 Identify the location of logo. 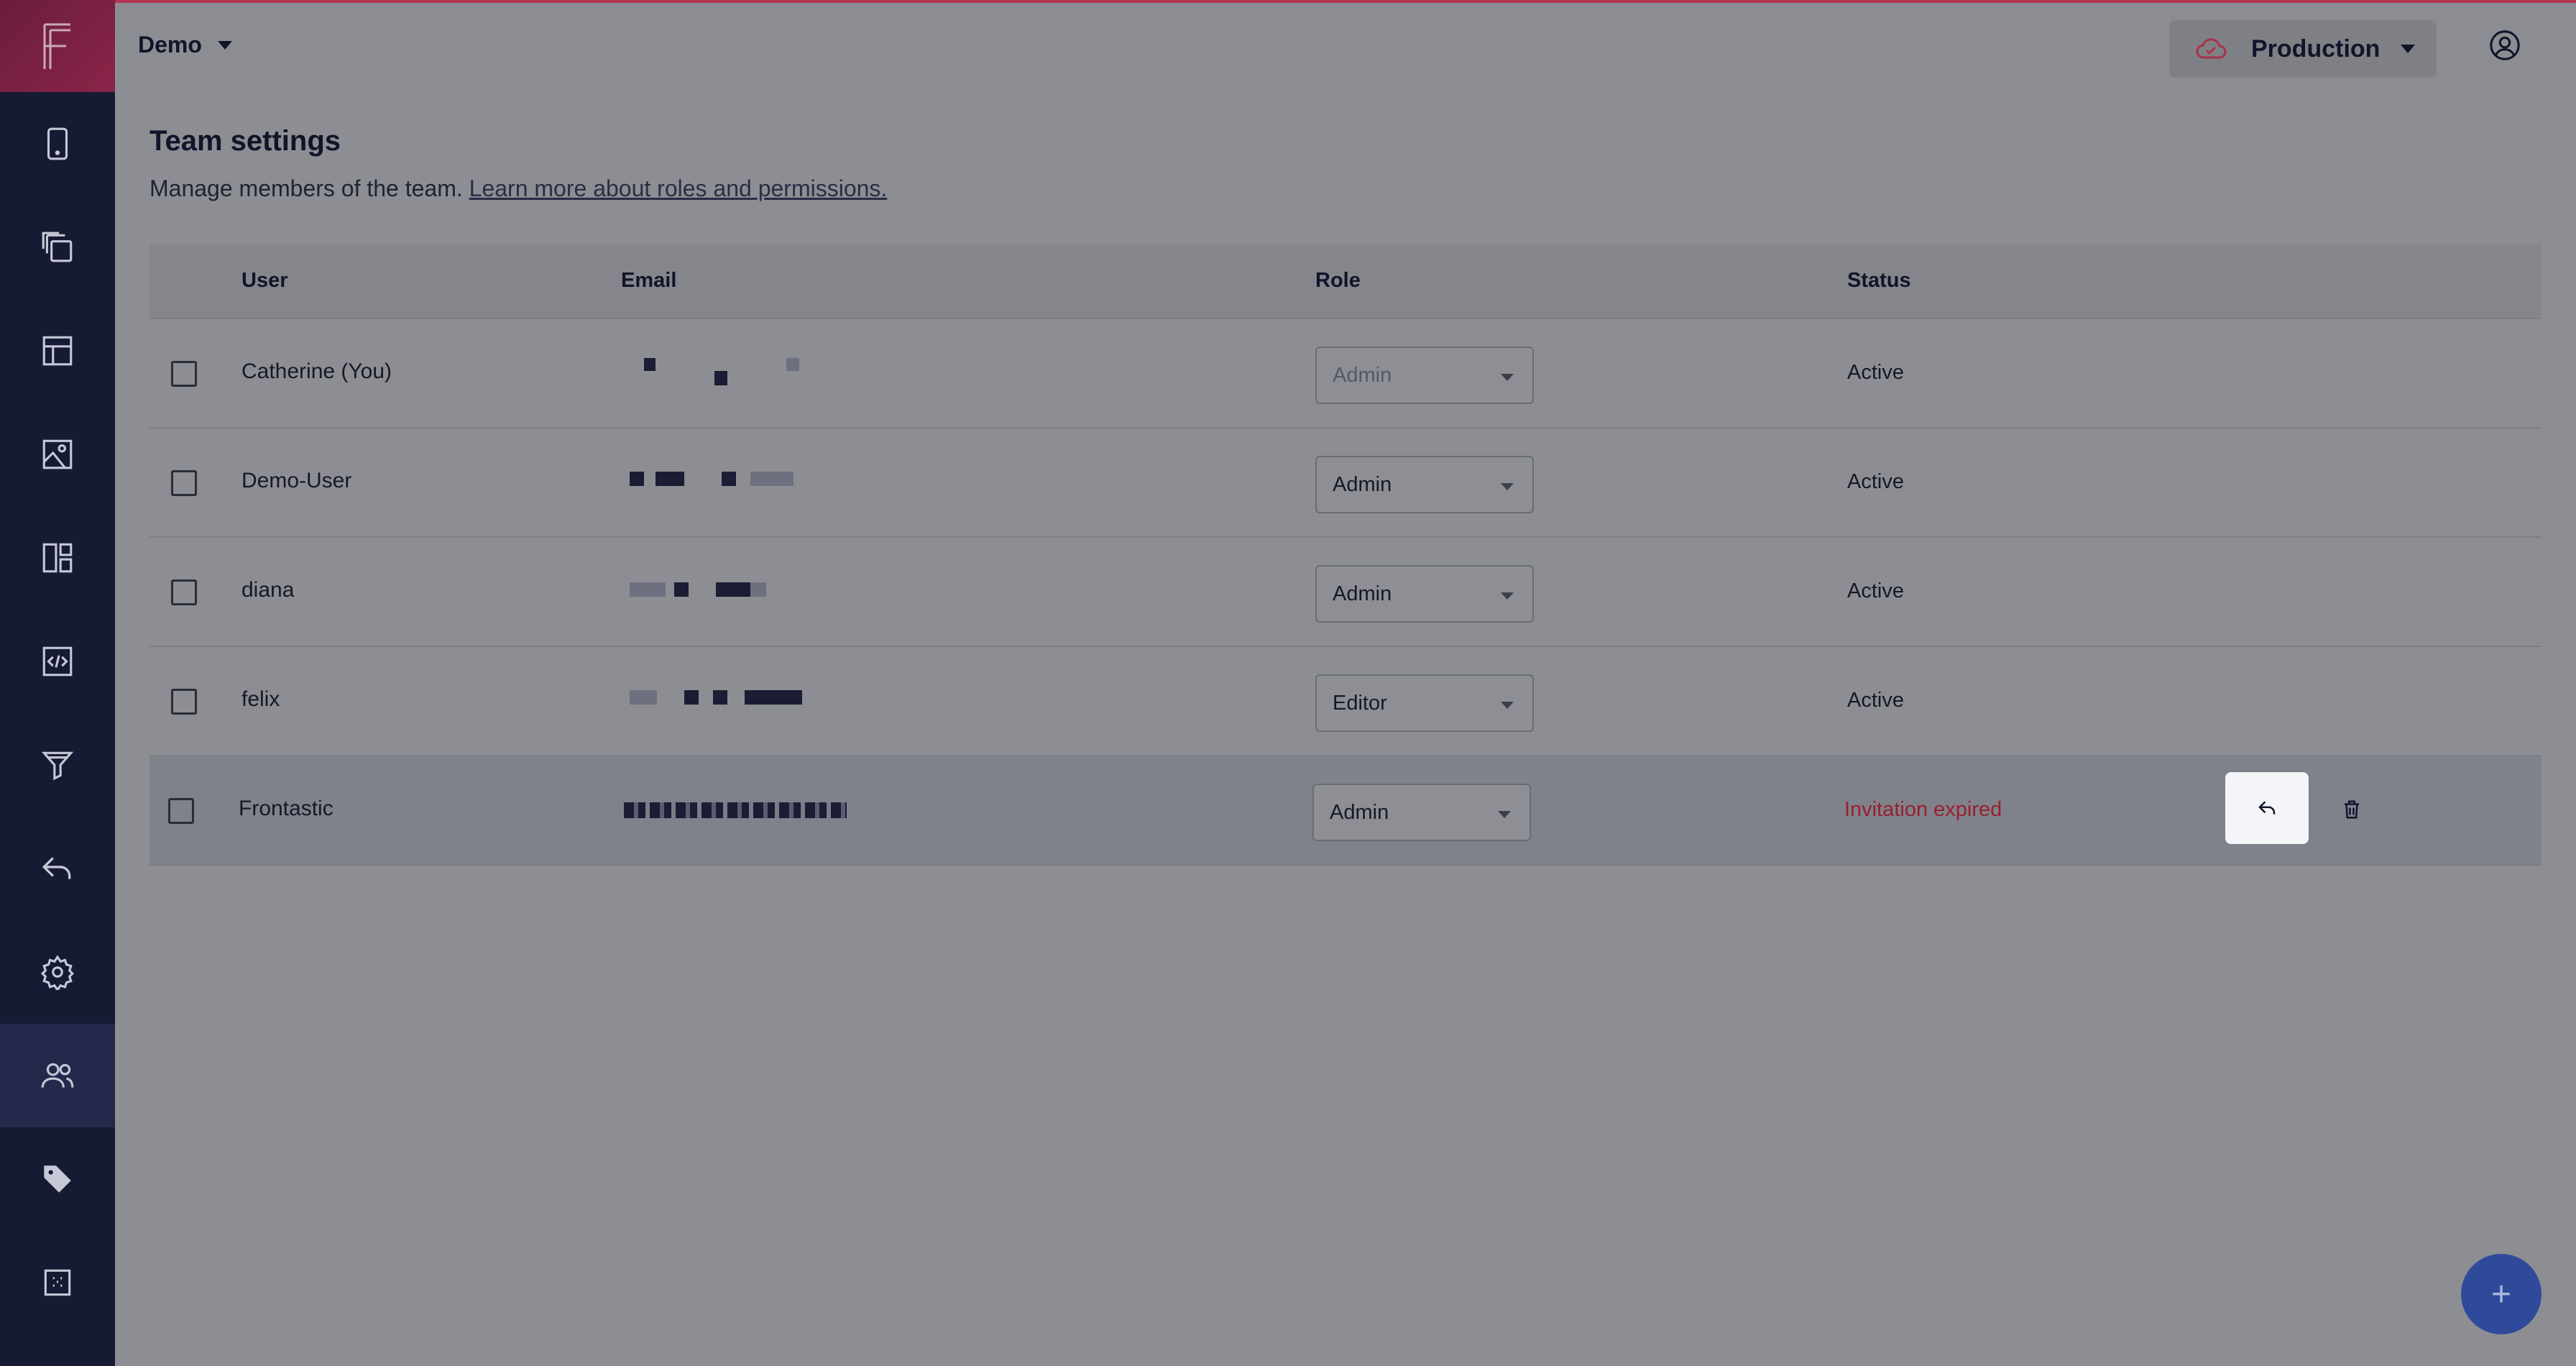
(57, 46).